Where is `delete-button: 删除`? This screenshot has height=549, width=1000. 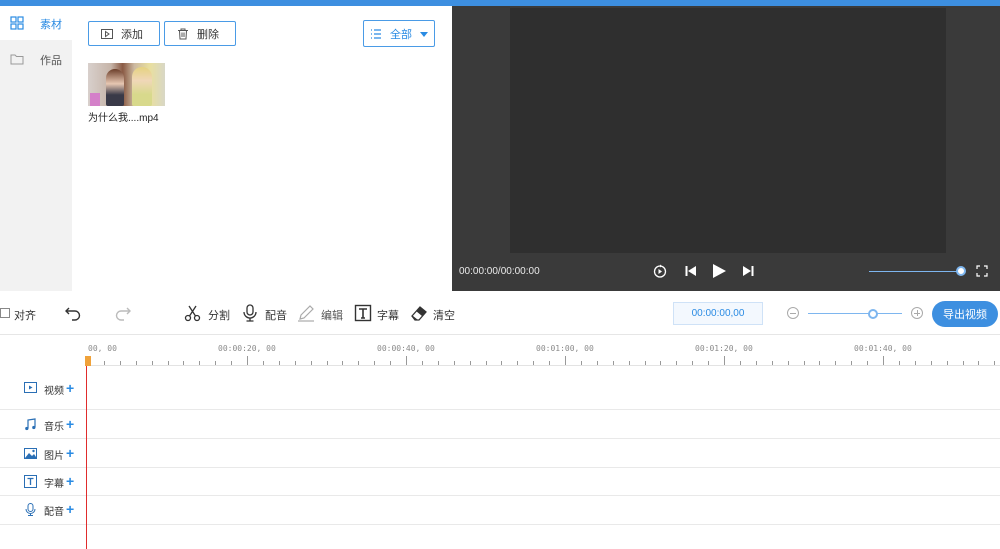 delete-button: 删除 is located at coordinates (200, 33).